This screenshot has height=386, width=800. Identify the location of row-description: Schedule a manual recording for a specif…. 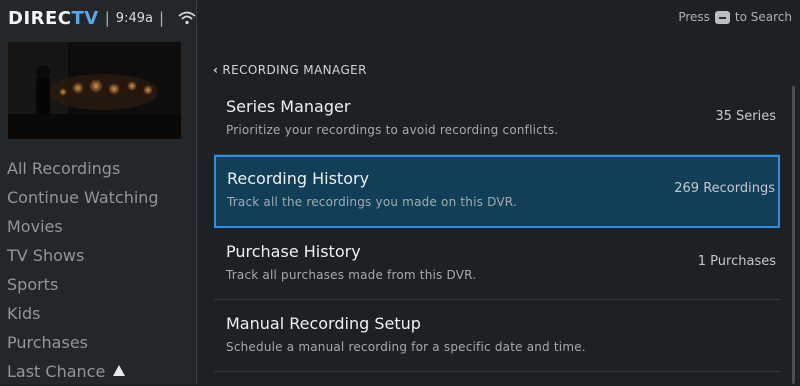
(406, 347).